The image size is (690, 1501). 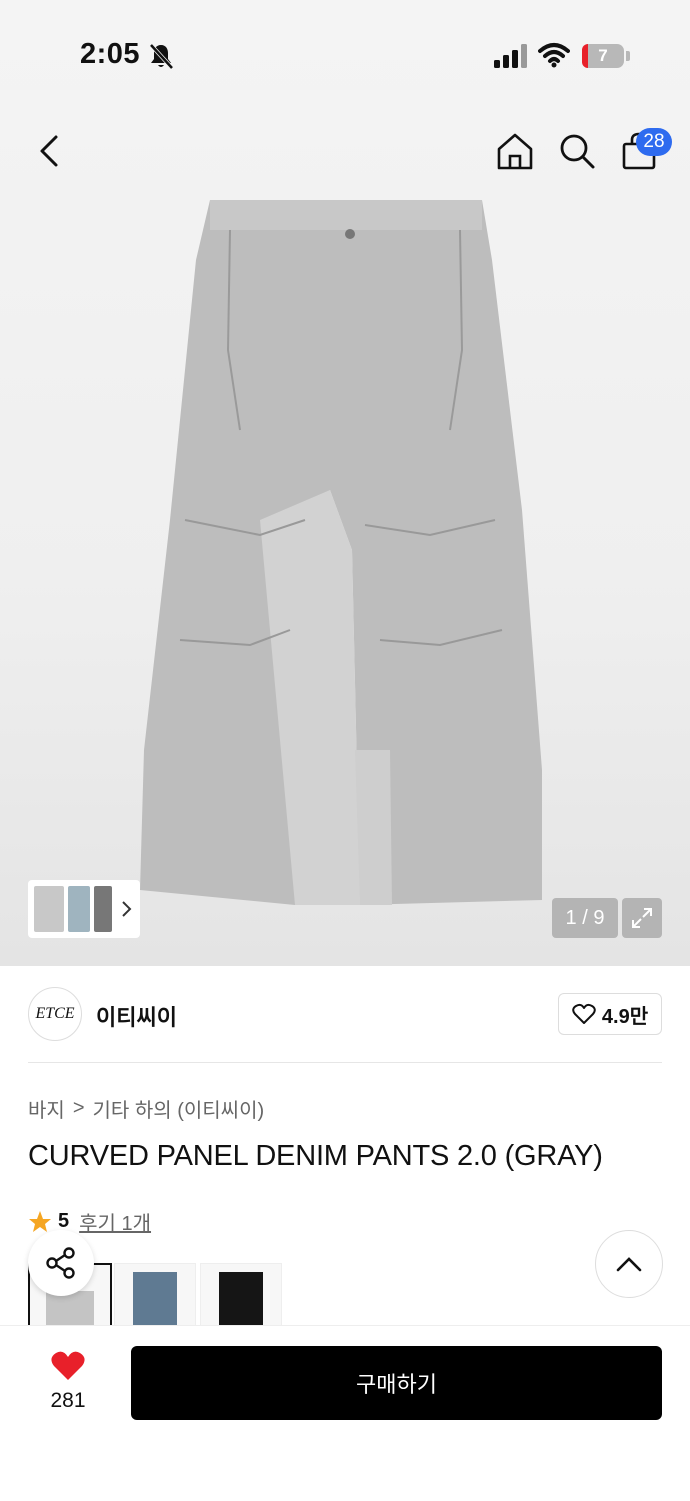 I want to click on chevron-up-icon, so click(x=629, y=1264).